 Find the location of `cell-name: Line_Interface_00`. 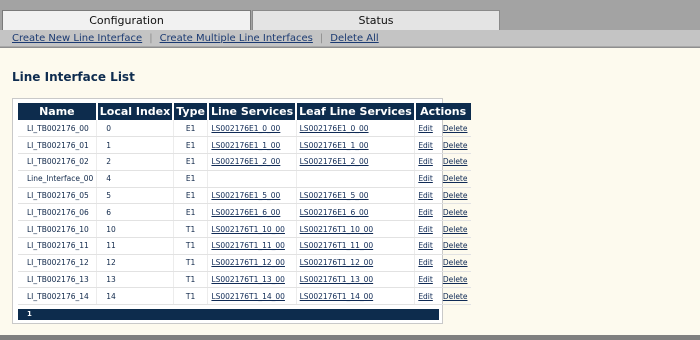

cell-name: Line_Interface_00 is located at coordinates (58, 179).